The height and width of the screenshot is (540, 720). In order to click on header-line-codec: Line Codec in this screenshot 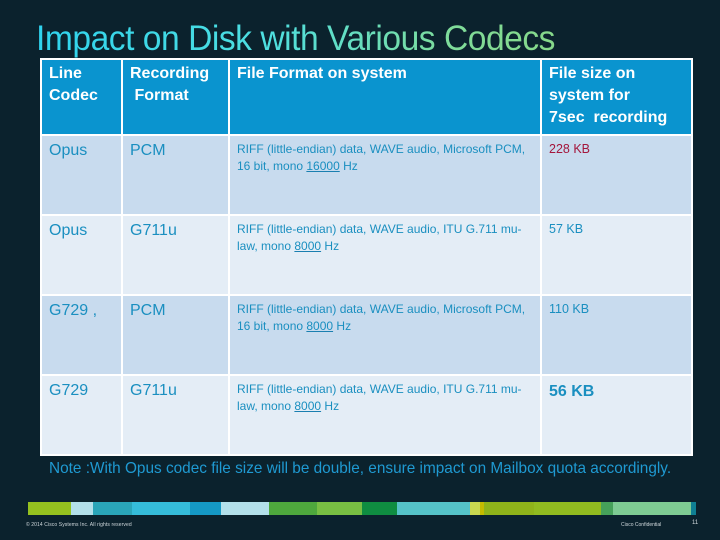, I will do `click(81, 97)`.